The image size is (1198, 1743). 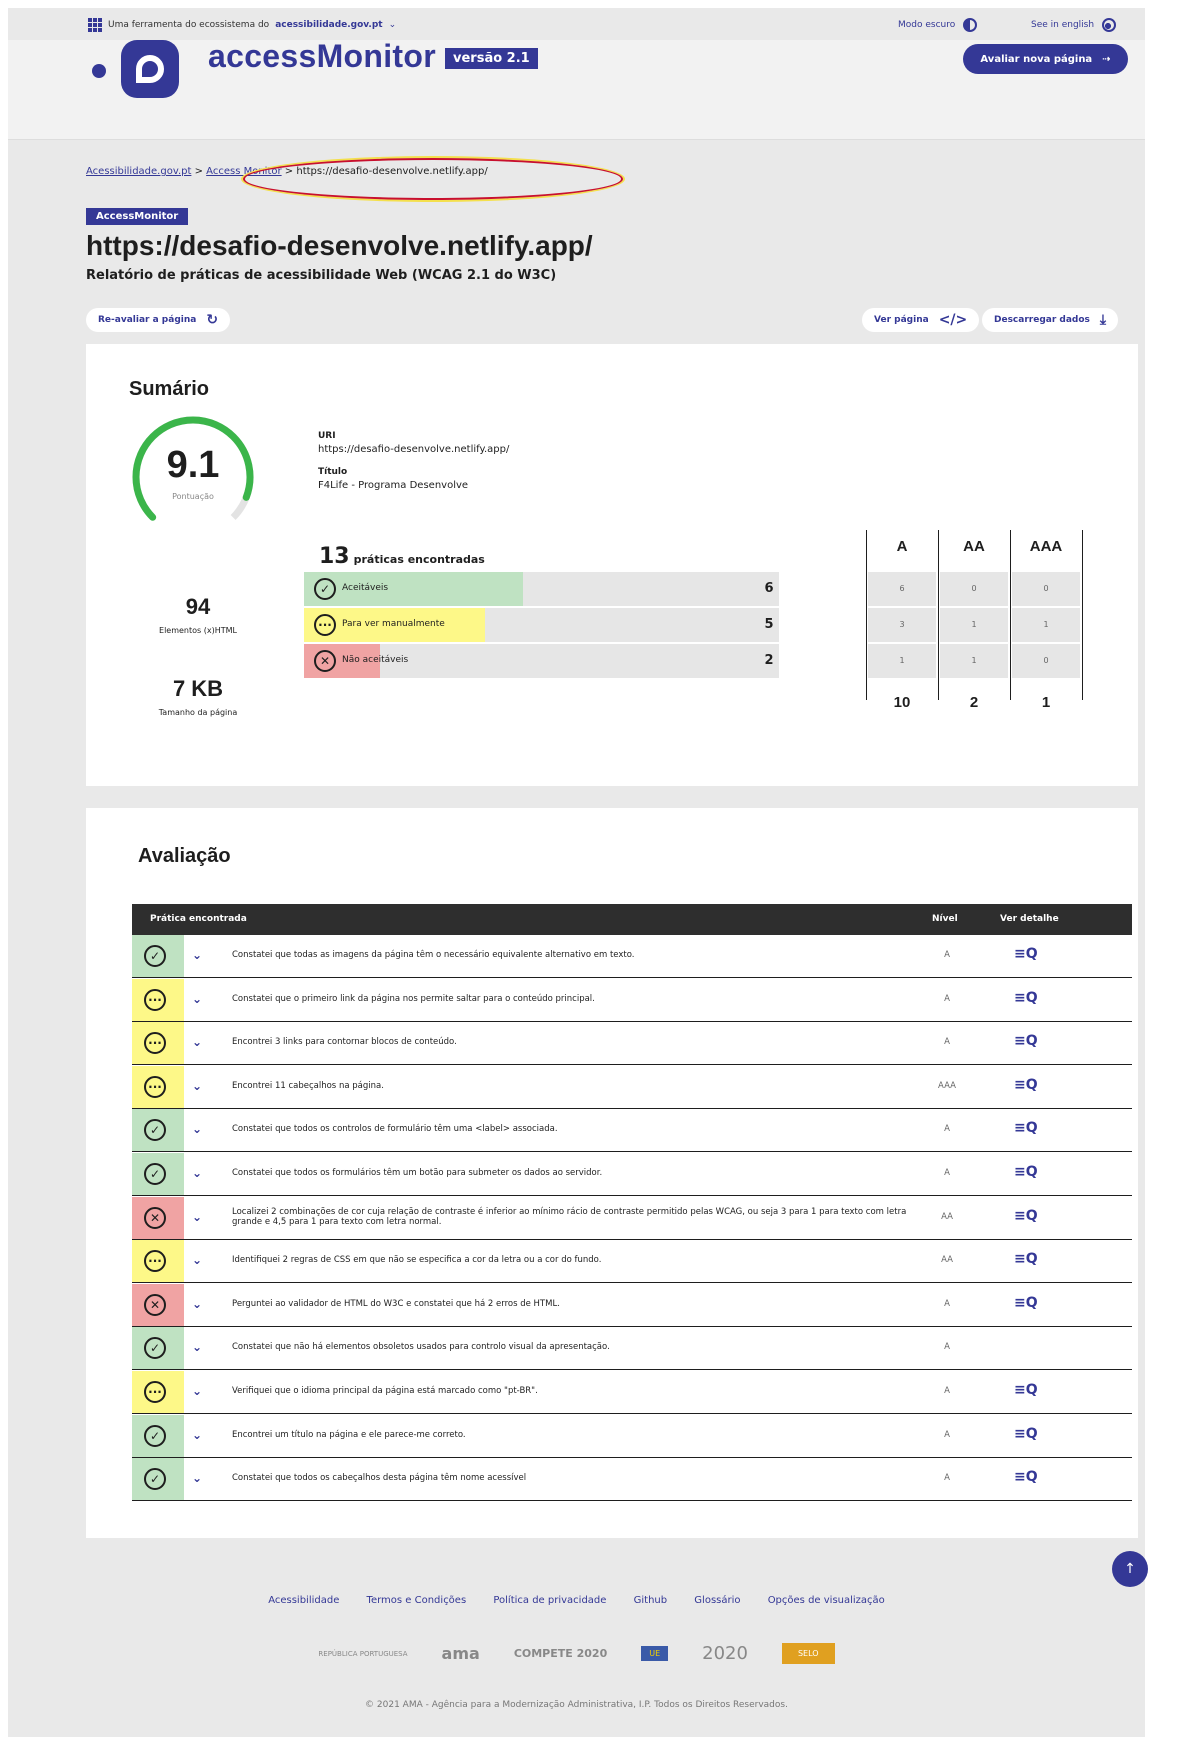 I want to click on practice-row-label: Para ver manualmente, so click(x=393, y=624).